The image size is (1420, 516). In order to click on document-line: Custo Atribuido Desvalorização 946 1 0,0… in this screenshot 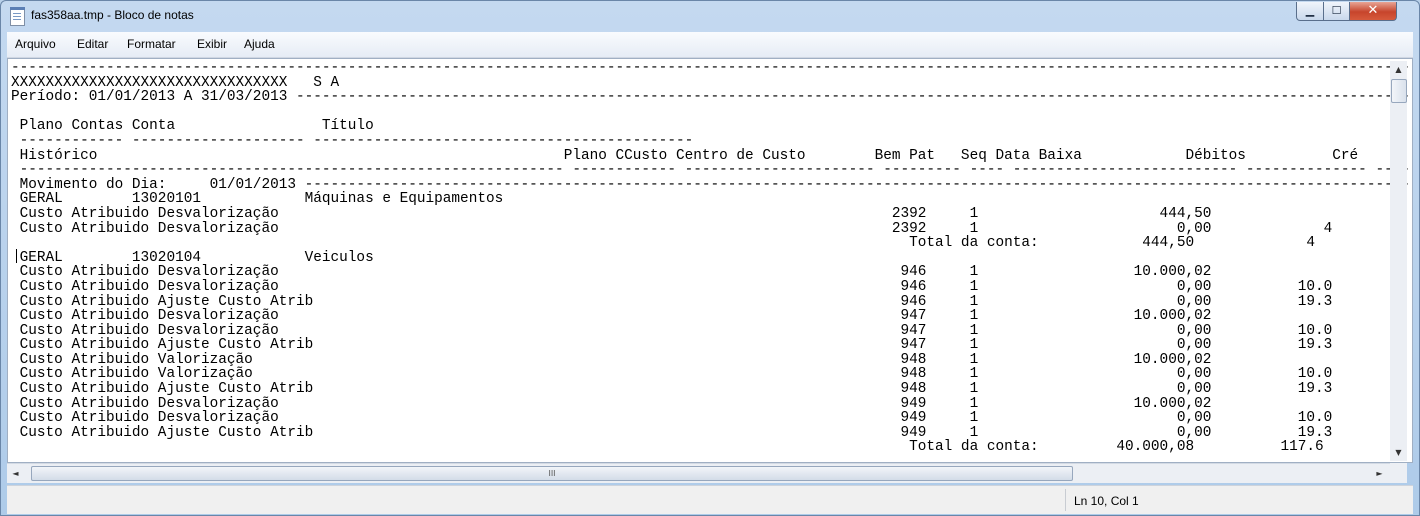, I will do `click(672, 286)`.